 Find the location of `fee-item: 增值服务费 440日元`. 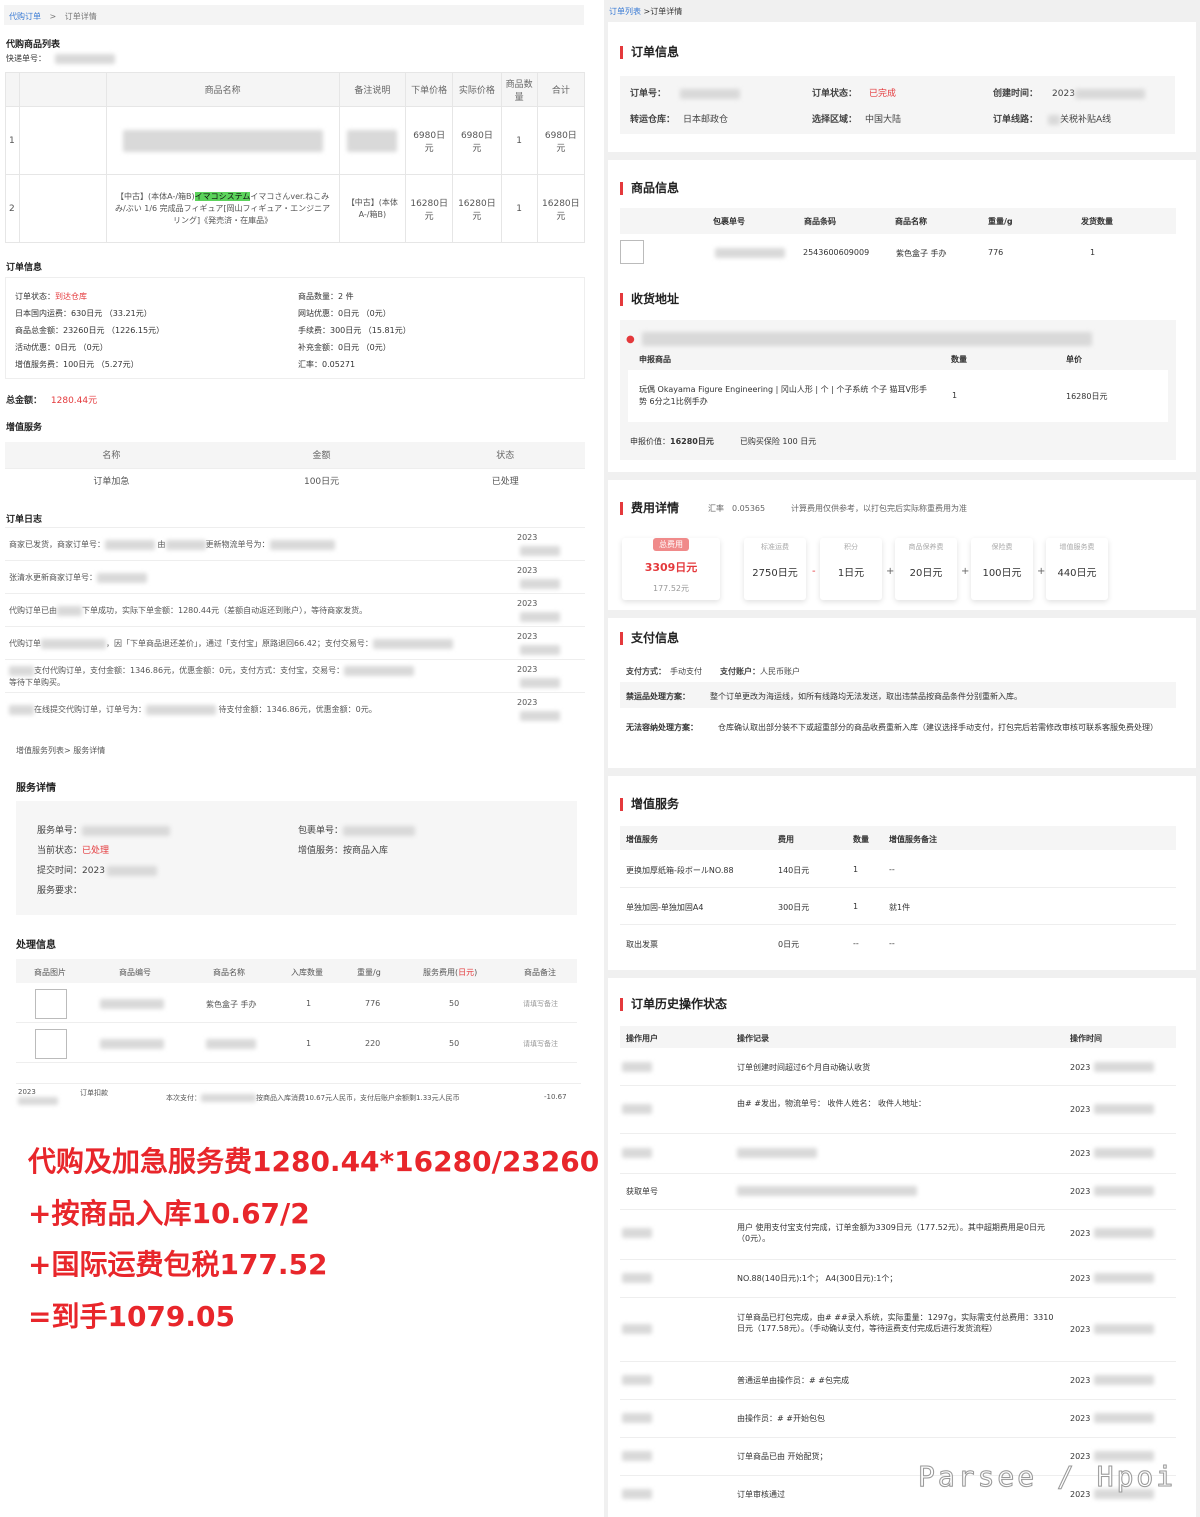

fee-item: 增值服务费 440日元 is located at coordinates (1077, 569).